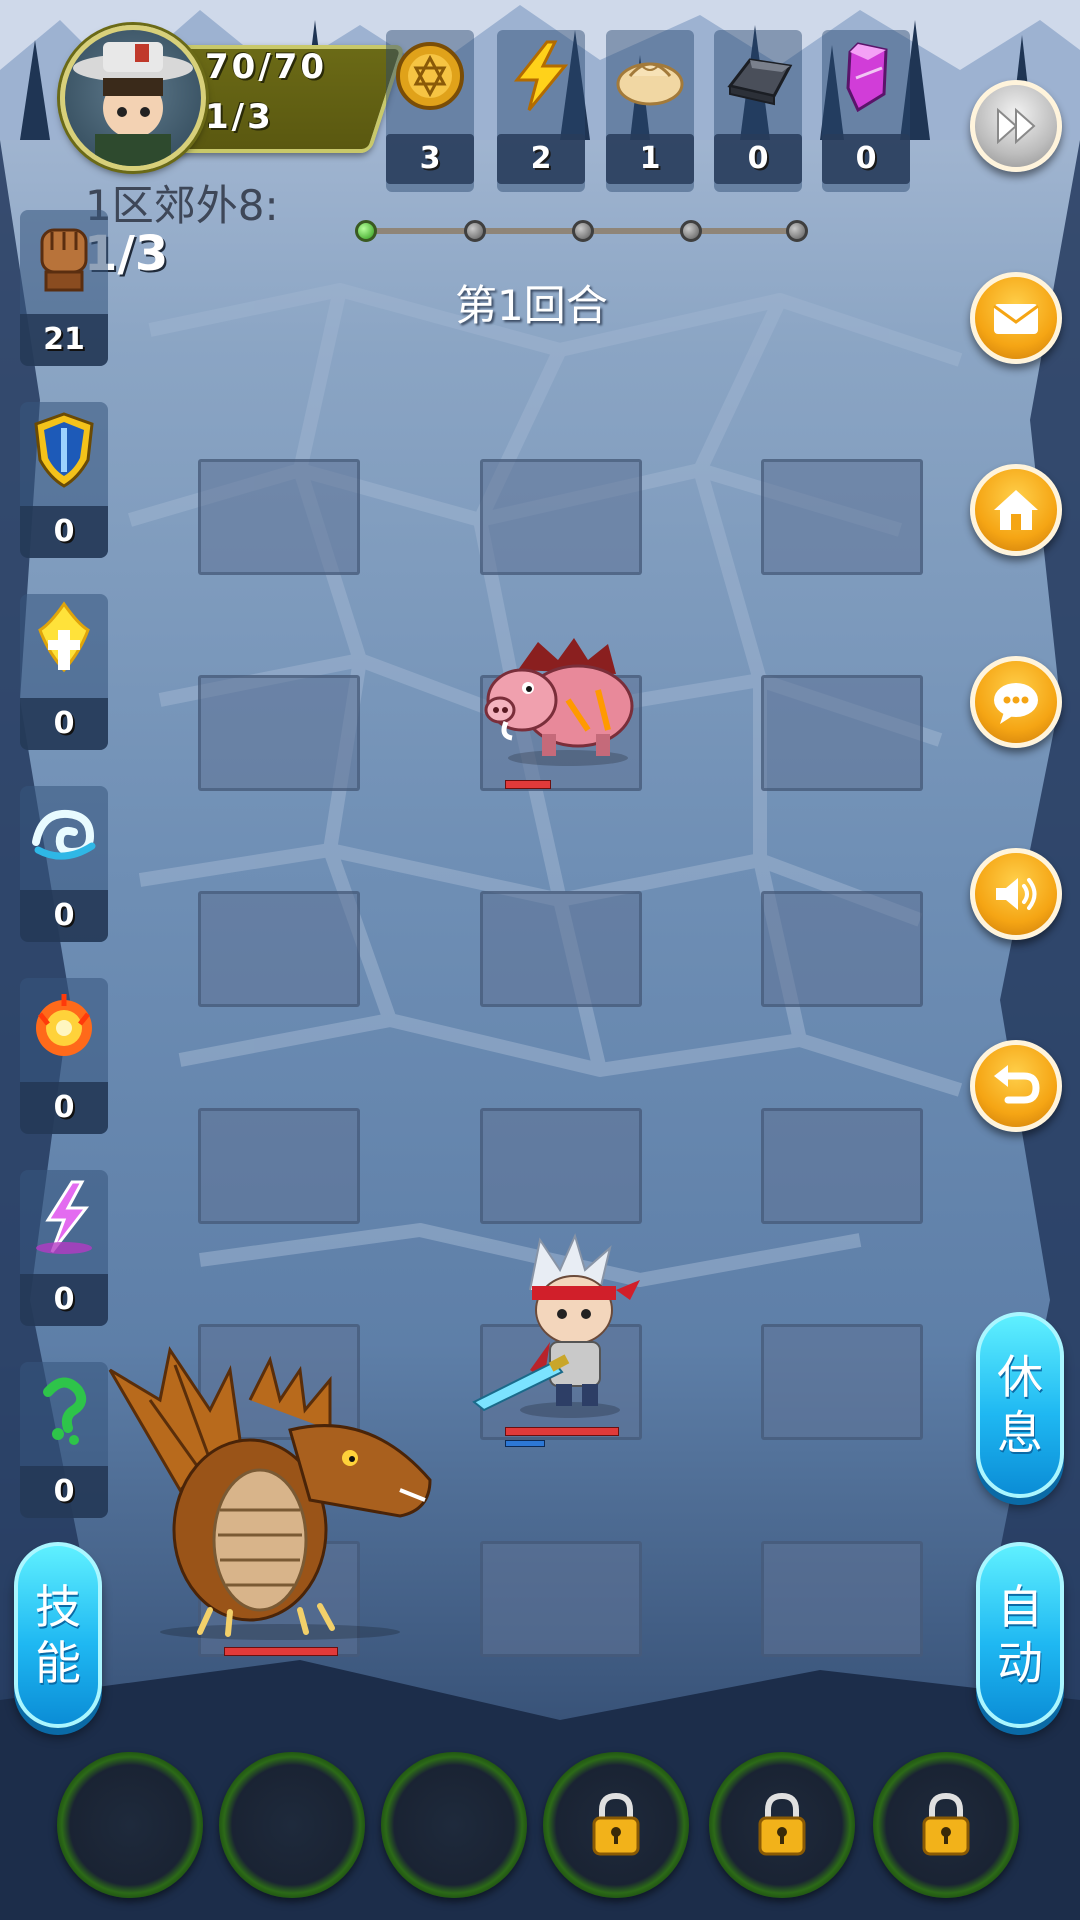 The height and width of the screenshot is (1920, 1080). I want to click on water-wave-icon, so click(64, 834).